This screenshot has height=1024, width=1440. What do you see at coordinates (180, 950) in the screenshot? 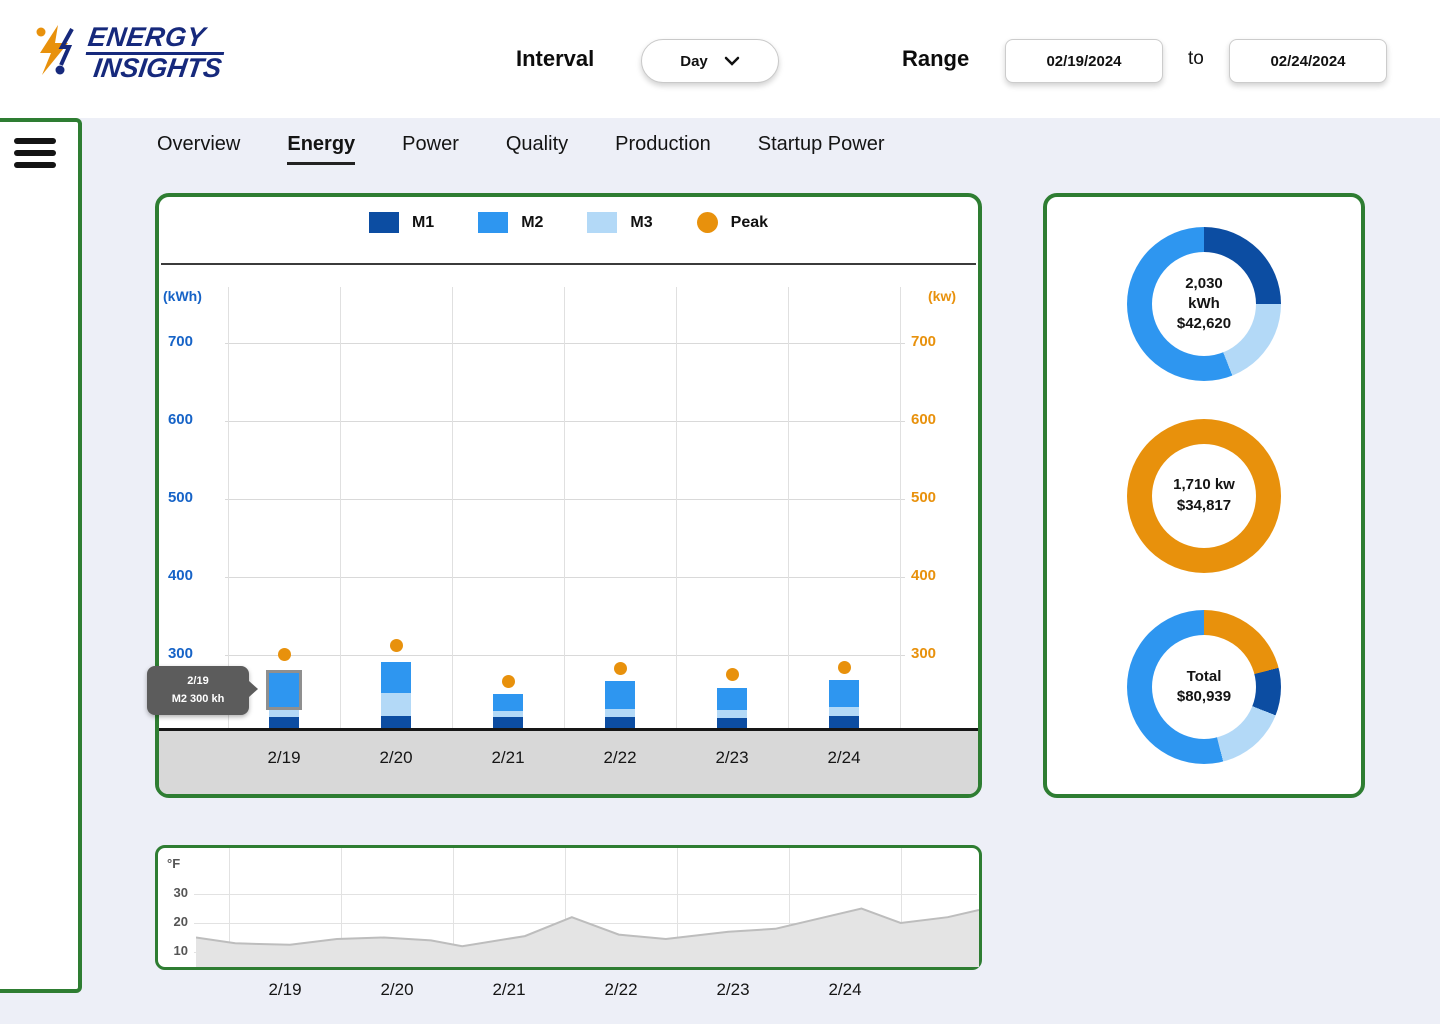
I see `temp-y-tick: 10` at bounding box center [180, 950].